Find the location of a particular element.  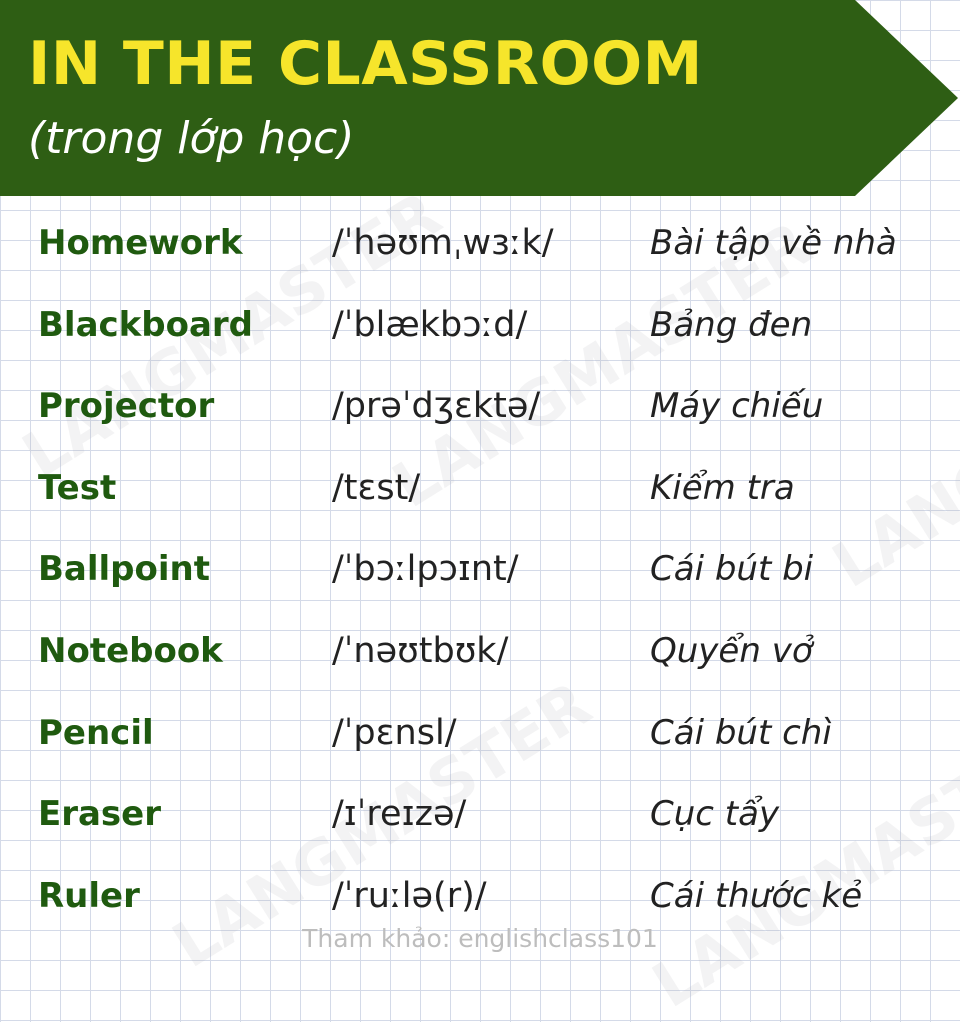

vocab-meaning: Cái bút bi is located at coordinates (732, 569).